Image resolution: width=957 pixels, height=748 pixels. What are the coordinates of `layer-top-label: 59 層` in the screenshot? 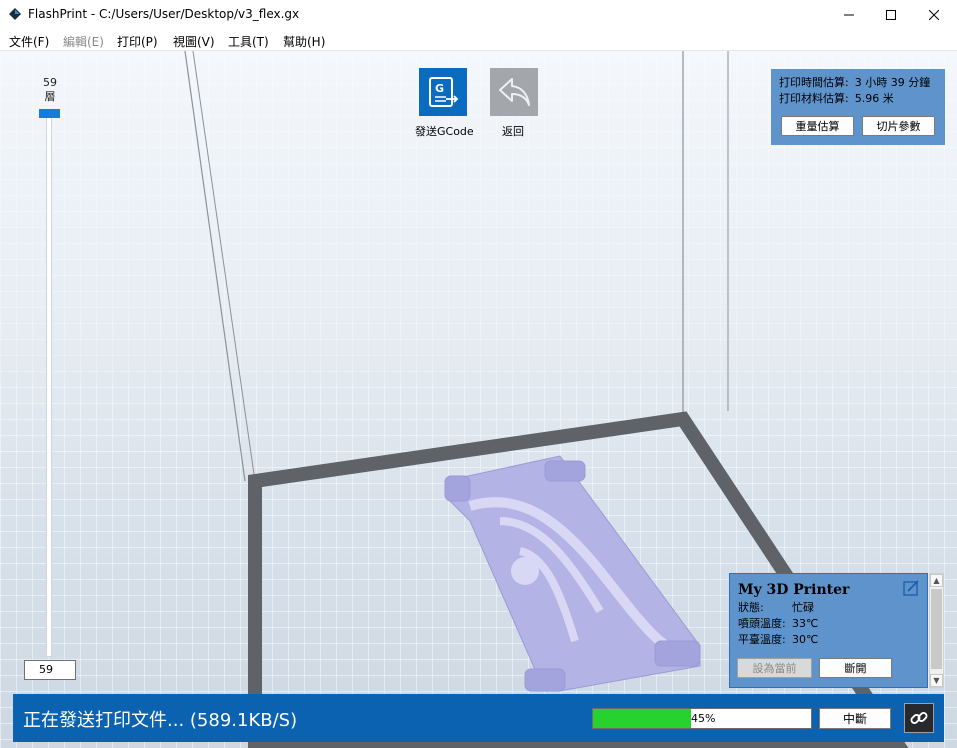 It's located at (50, 90).